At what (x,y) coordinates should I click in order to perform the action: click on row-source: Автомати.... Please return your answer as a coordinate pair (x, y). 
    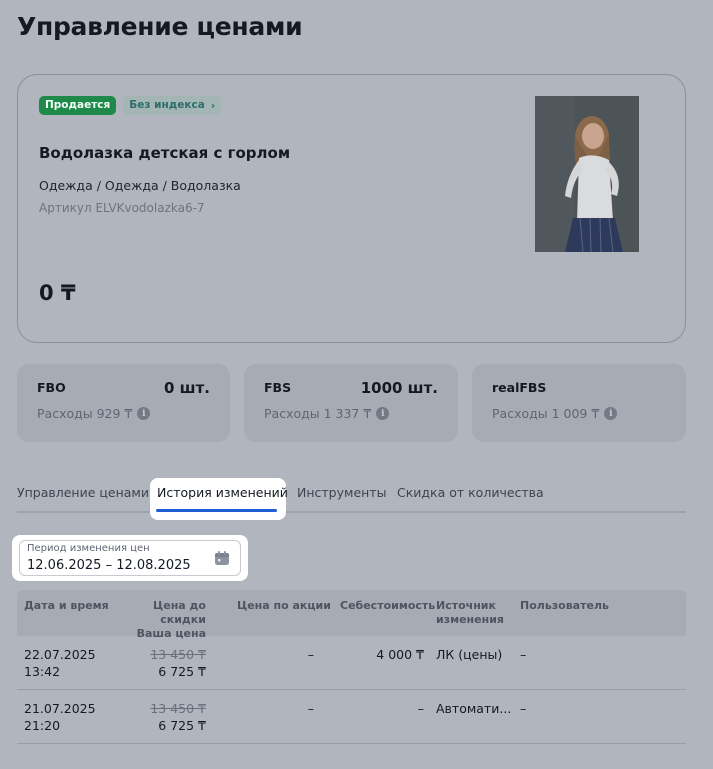
    Looking at the image, I should click on (474, 708).